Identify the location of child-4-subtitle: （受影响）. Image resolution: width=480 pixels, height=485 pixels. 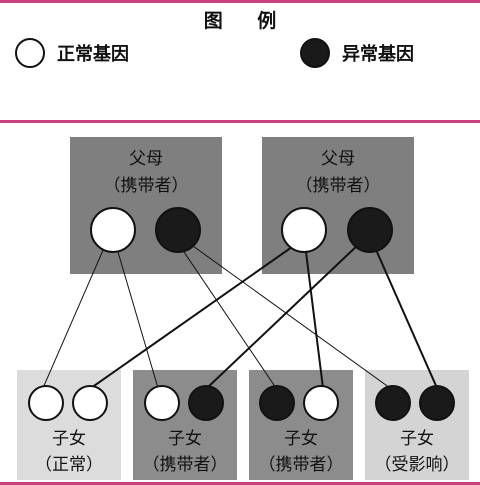
(417, 465).